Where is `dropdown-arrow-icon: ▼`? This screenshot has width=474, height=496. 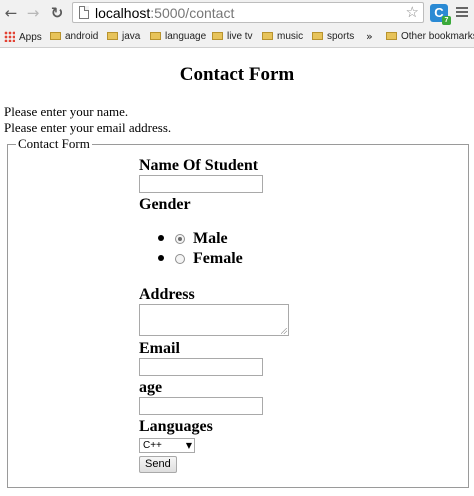
dropdown-arrow-icon: ▼ is located at coordinates (188, 445).